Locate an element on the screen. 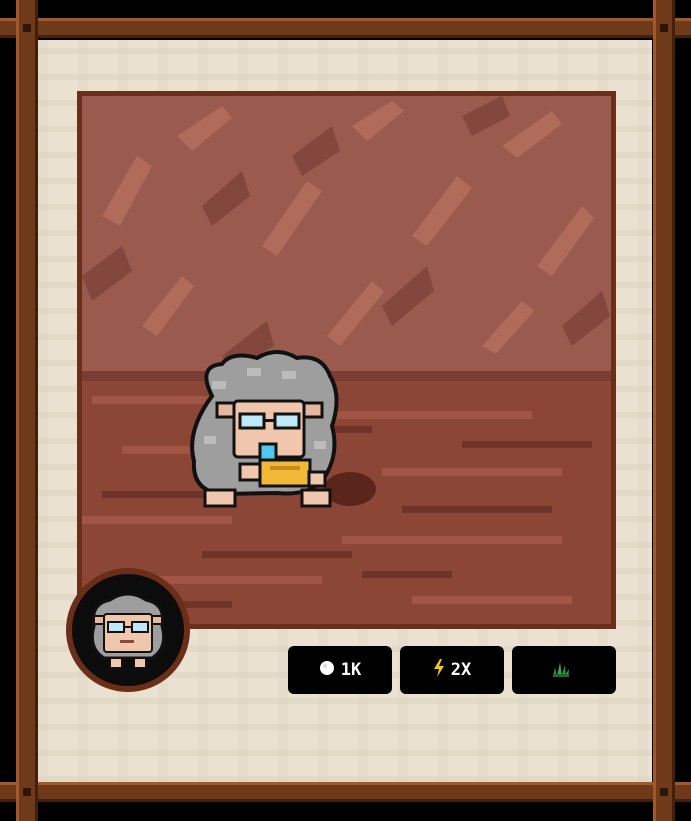  frame-top-beam is located at coordinates (345, 28).